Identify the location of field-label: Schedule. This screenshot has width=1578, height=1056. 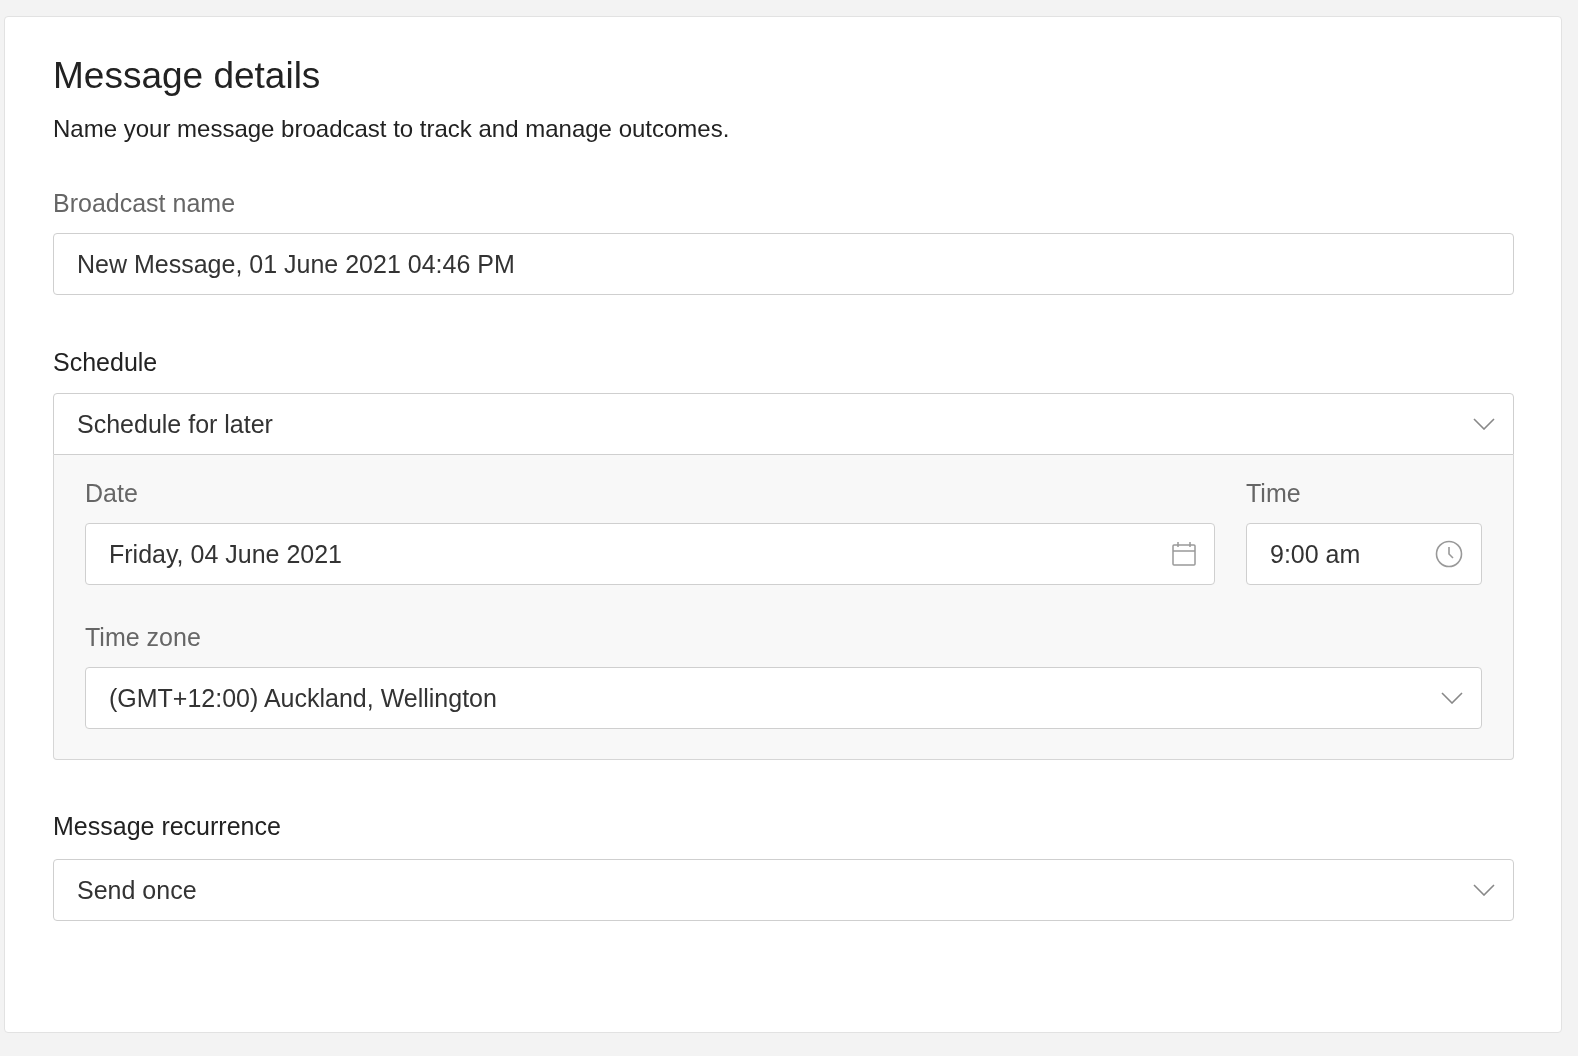
(105, 362).